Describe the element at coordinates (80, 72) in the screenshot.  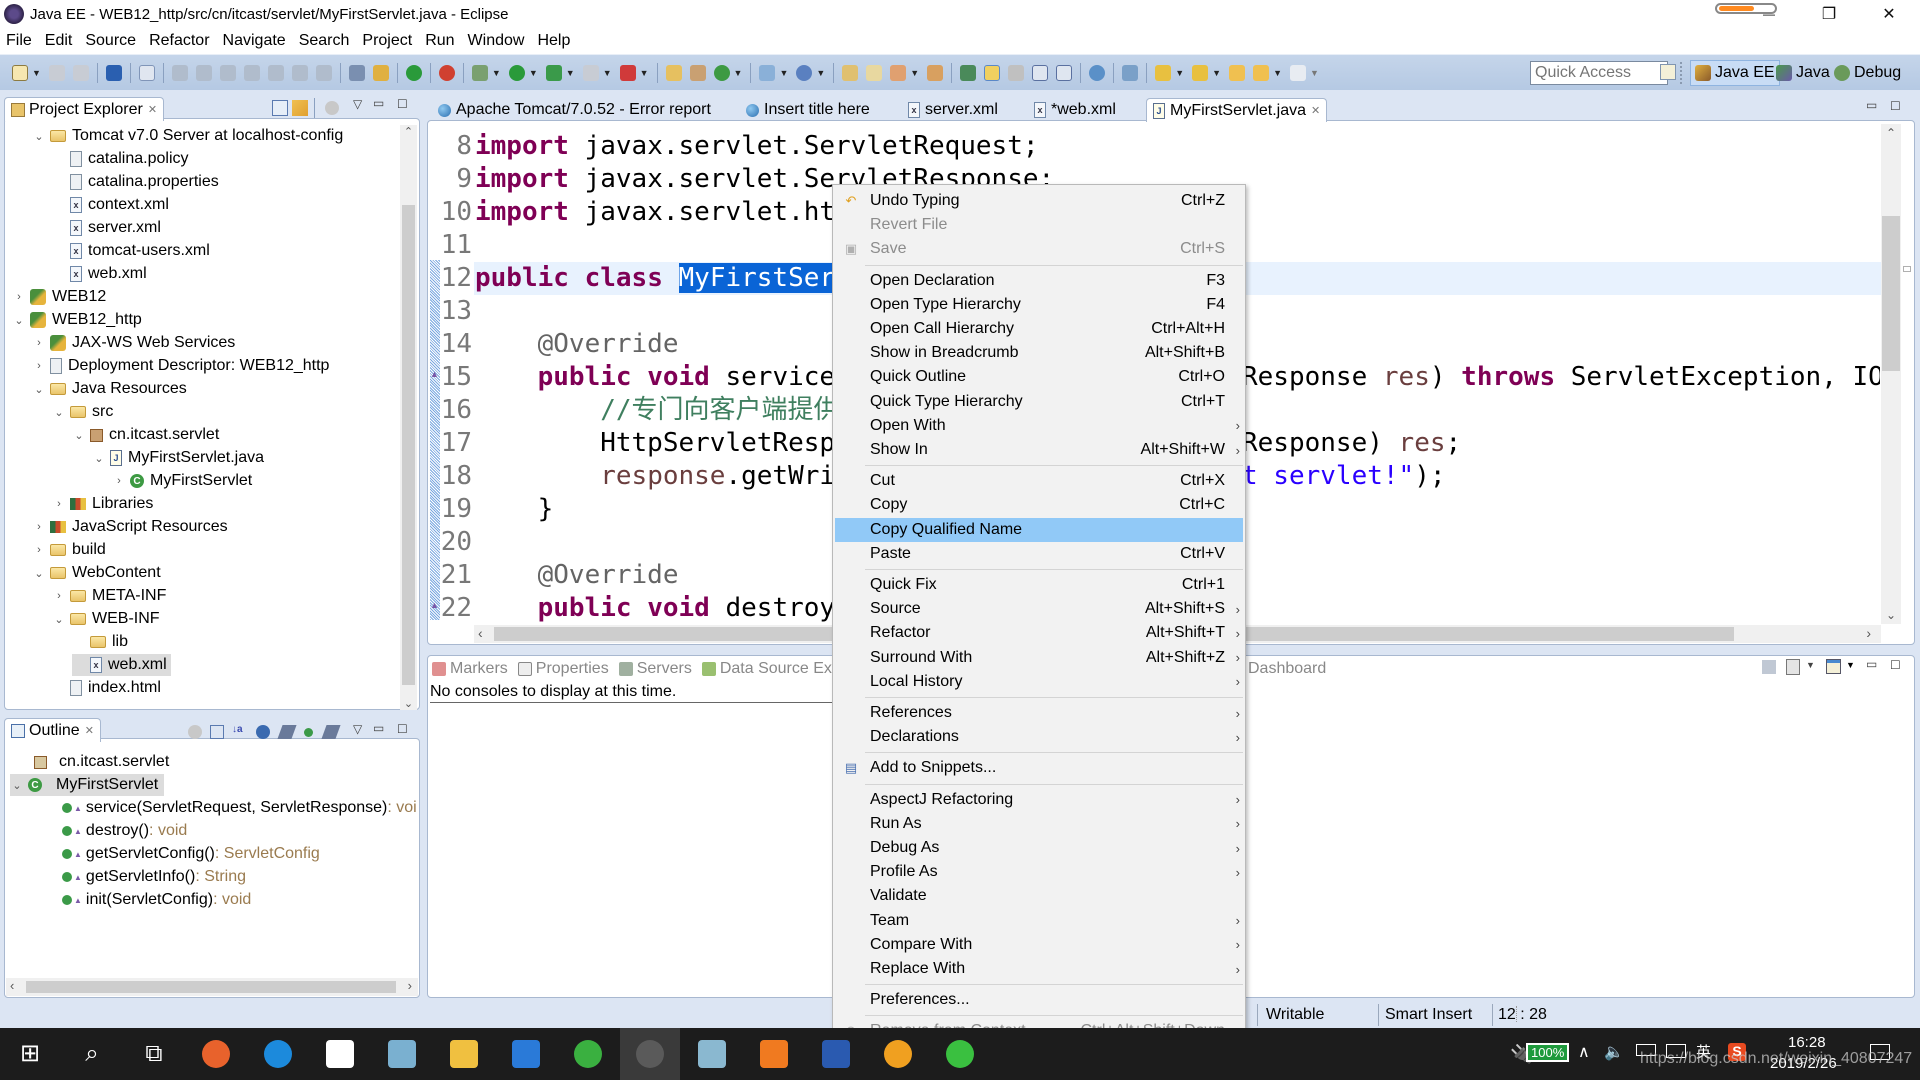
I see `save-all-icon` at that location.